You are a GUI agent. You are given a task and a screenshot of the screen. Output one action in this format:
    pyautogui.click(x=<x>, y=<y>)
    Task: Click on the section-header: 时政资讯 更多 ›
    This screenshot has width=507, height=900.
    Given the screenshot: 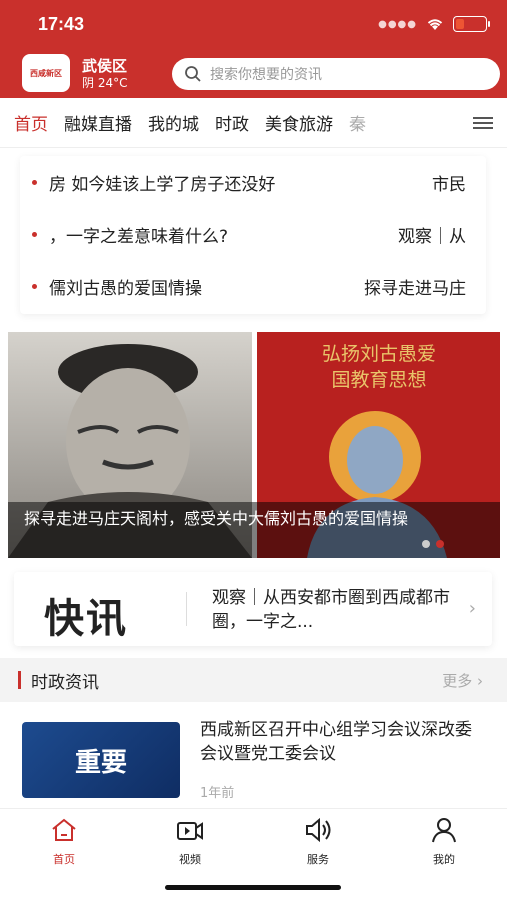 What is the action you would take?
    pyautogui.click(x=253, y=680)
    